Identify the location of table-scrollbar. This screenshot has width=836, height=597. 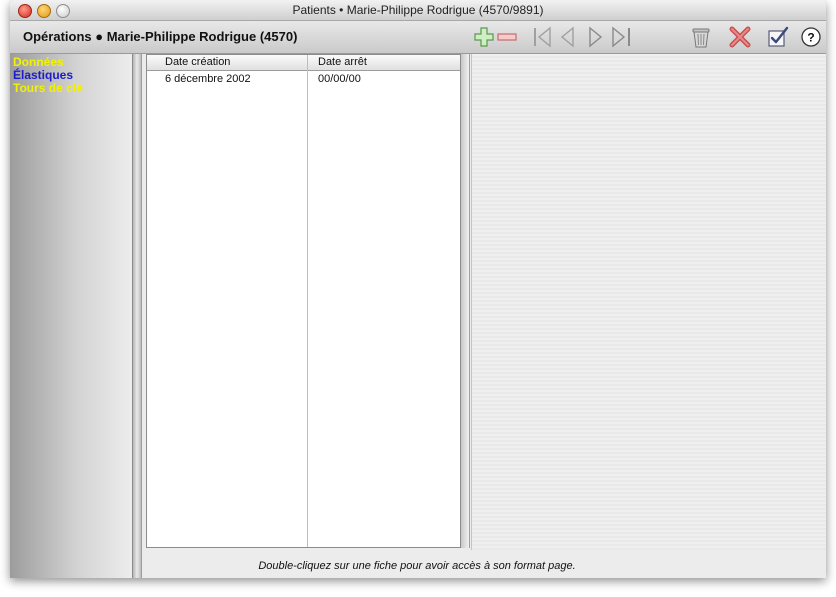
(465, 301).